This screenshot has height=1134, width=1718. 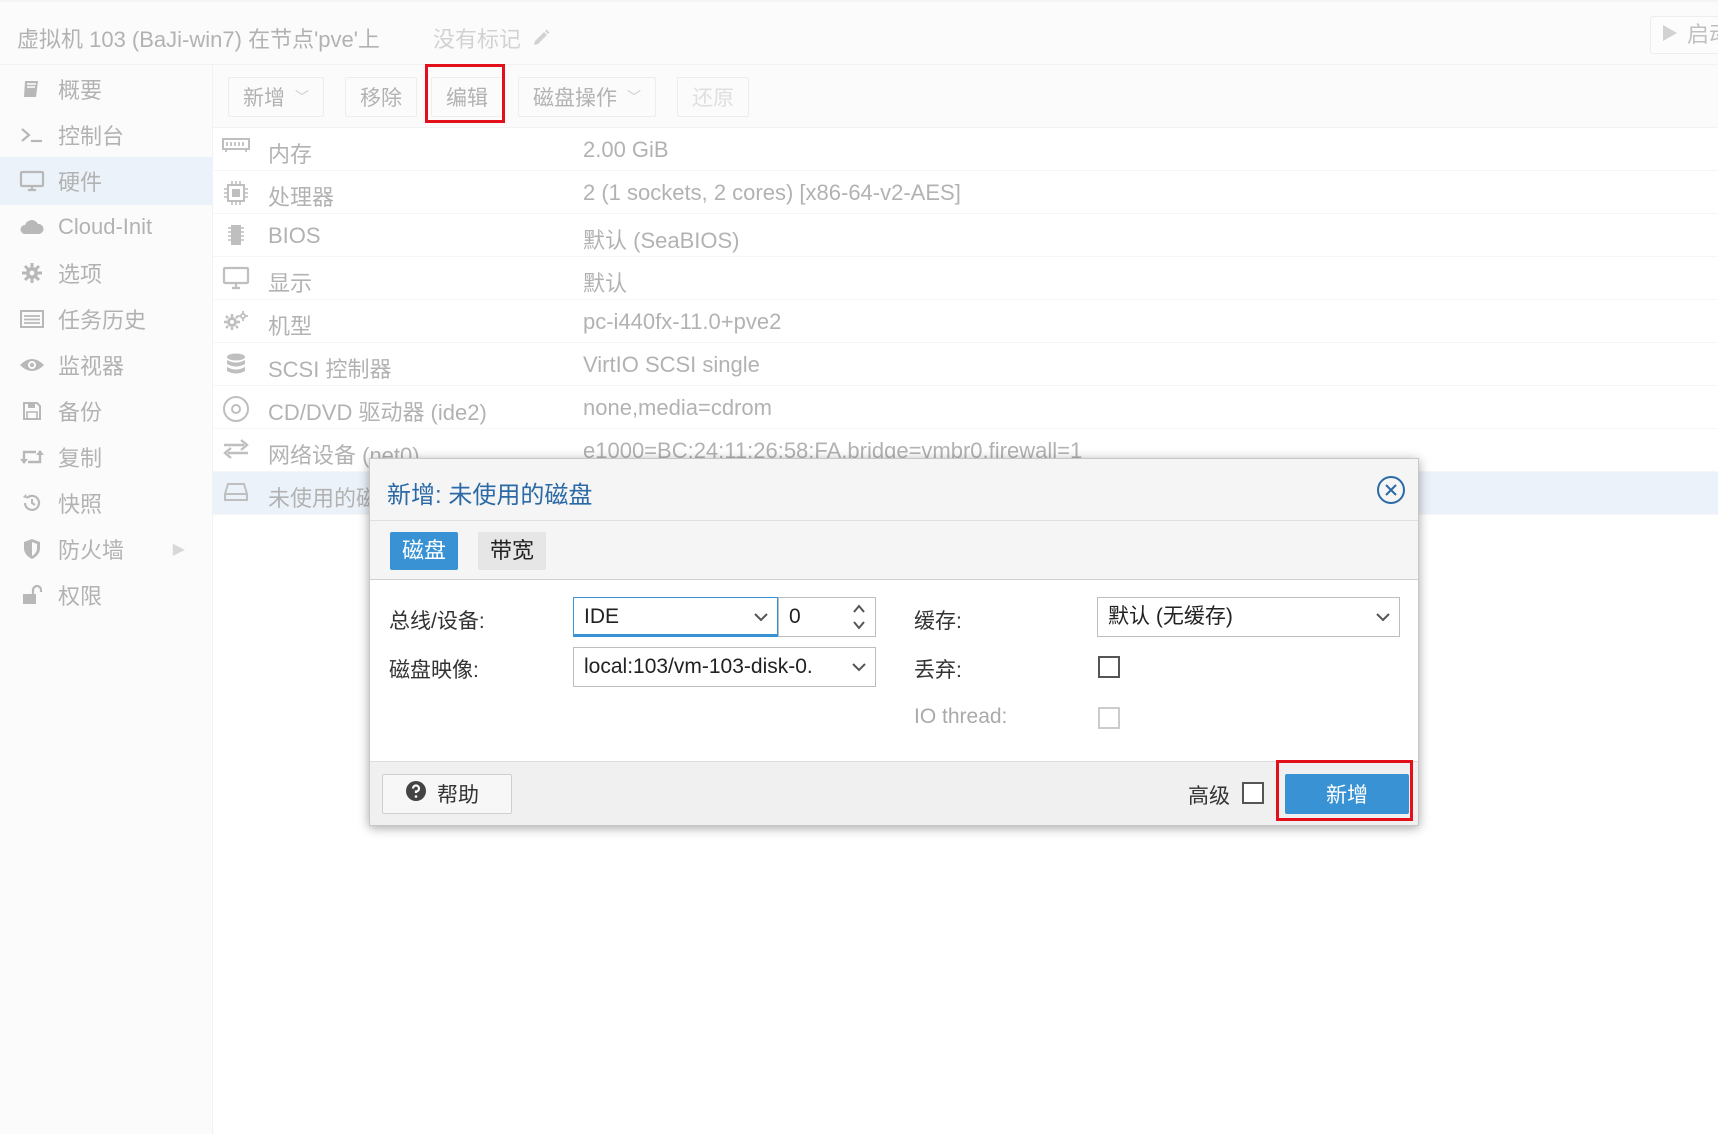 What do you see at coordinates (290, 326) in the screenshot?
I see `hardware-key: 机型` at bounding box center [290, 326].